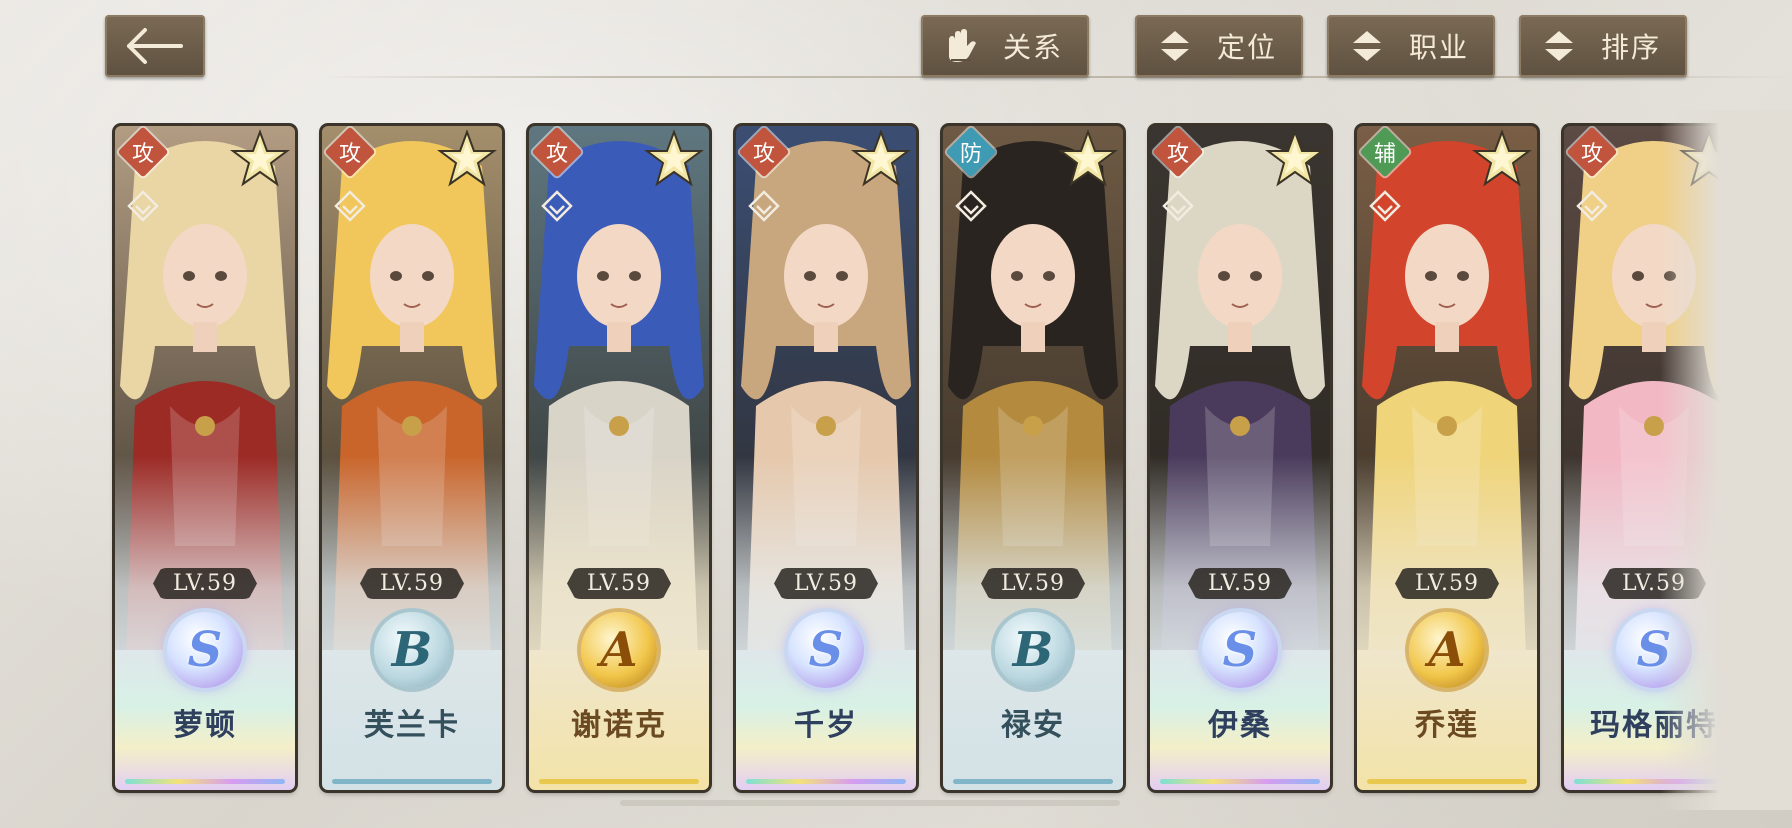 The height and width of the screenshot is (828, 1792). Describe the element at coordinates (961, 46) in the screenshot. I see `gloves-icon` at that location.